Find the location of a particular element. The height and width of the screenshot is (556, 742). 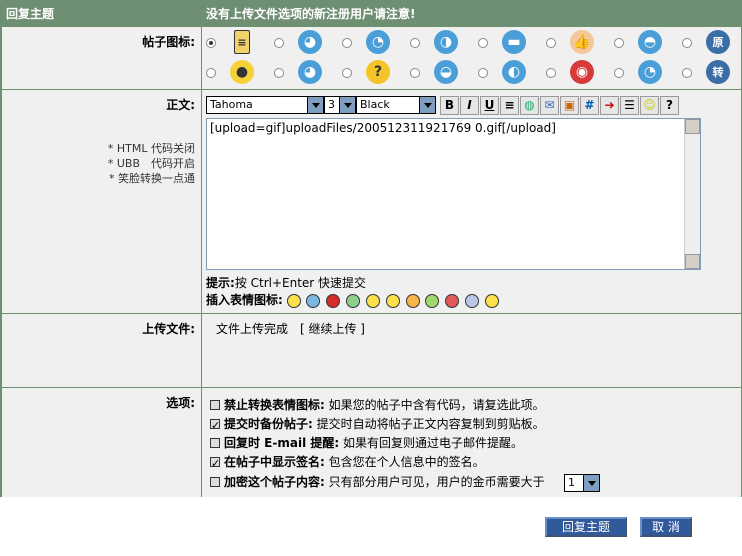

blue-blob-icon: ◒ is located at coordinates (446, 72).